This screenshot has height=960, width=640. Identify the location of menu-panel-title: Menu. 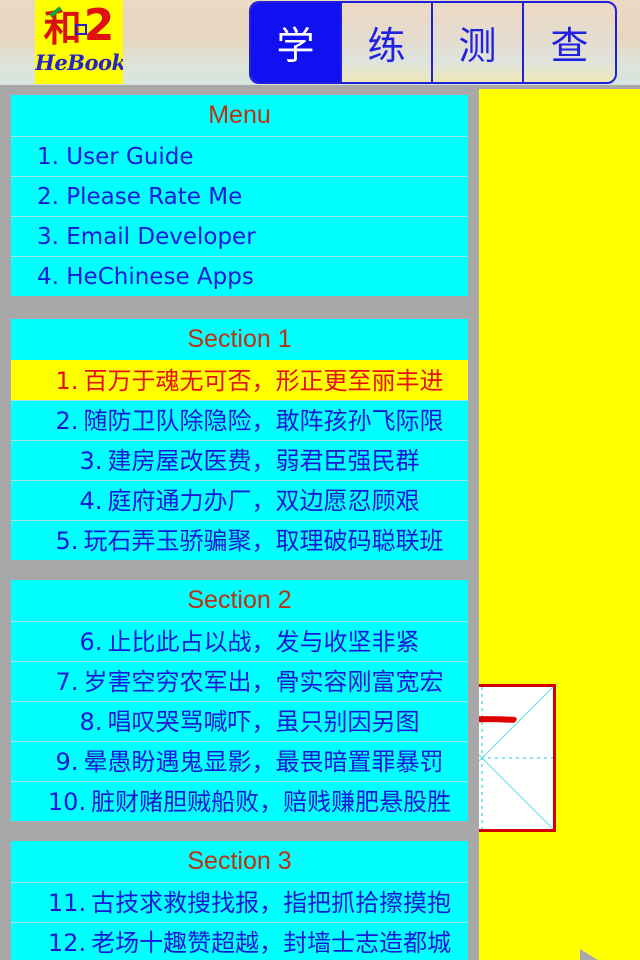
(239, 115).